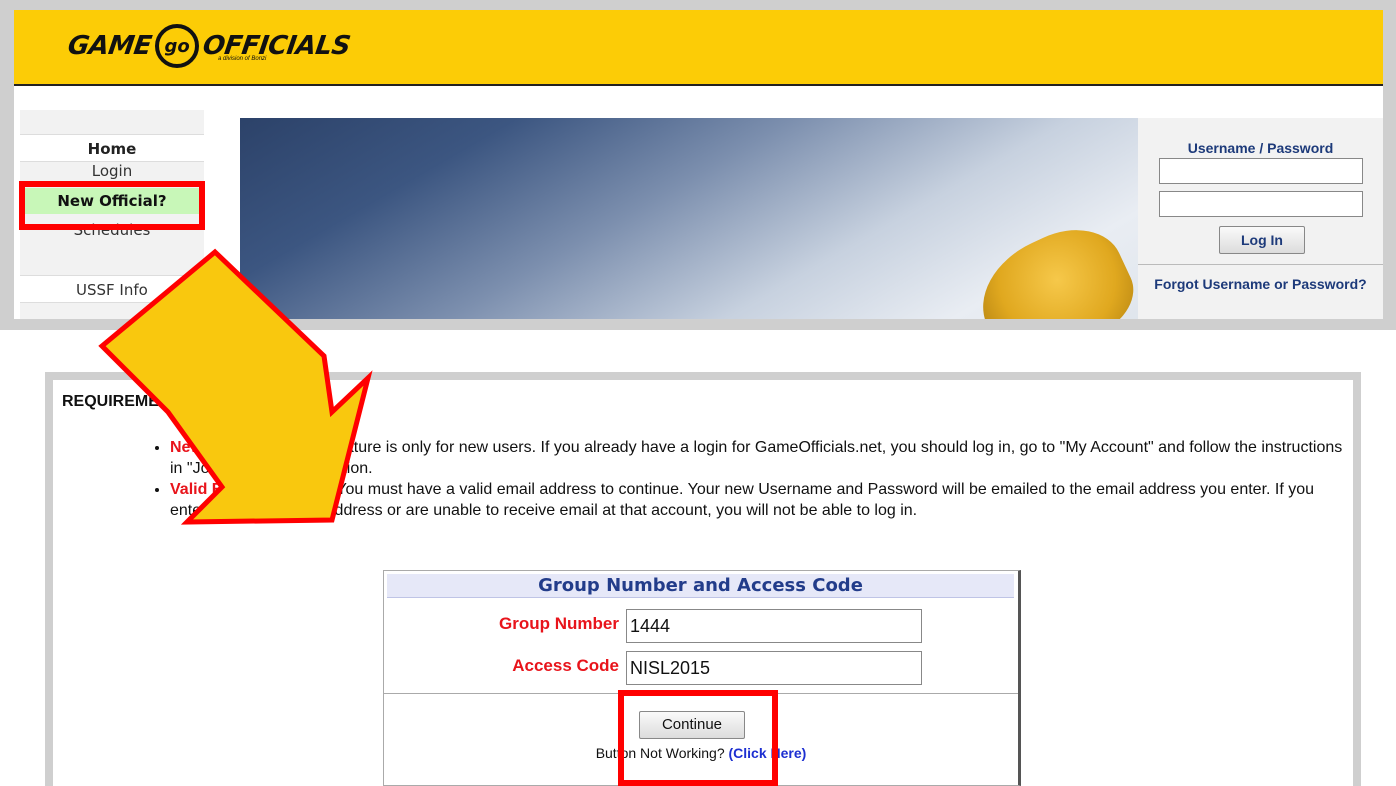 This screenshot has width=1396, height=786. I want to click on umbrella-image, so click(1050, 265).